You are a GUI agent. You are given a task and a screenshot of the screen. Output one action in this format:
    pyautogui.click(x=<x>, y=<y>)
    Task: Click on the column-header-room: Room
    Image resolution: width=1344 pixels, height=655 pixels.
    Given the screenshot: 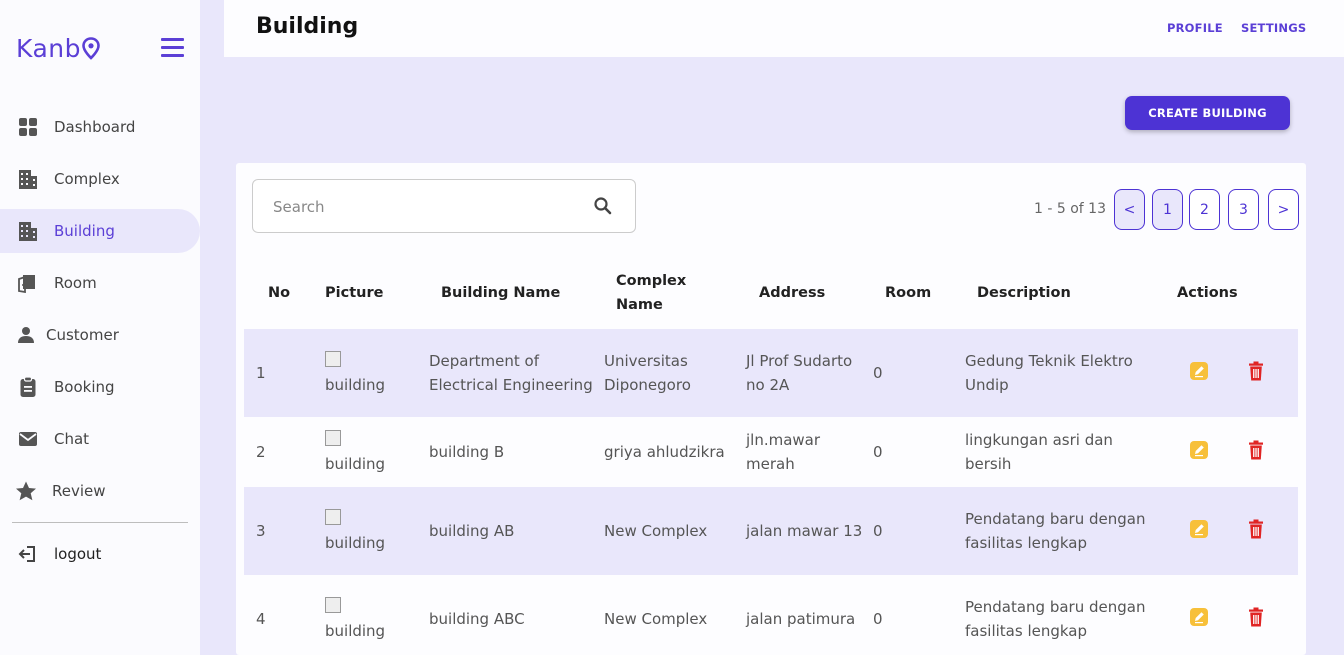 What is the action you would take?
    pyautogui.click(x=917, y=293)
    